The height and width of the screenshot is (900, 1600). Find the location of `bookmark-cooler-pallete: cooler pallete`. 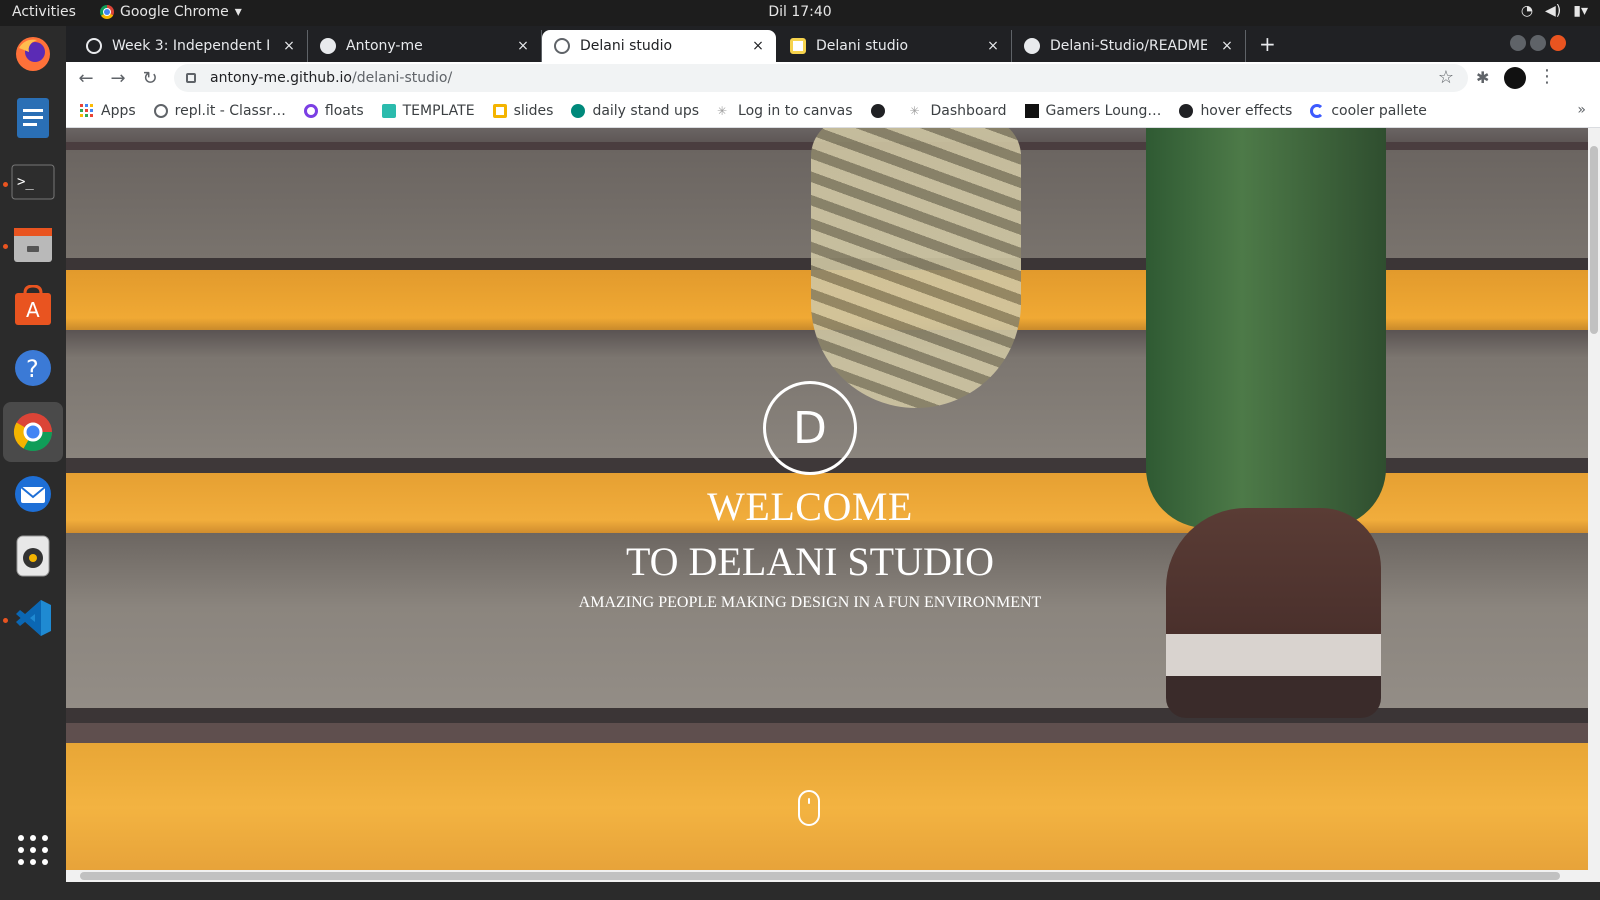

bookmark-cooler-pallete: cooler pallete is located at coordinates (1368, 111).